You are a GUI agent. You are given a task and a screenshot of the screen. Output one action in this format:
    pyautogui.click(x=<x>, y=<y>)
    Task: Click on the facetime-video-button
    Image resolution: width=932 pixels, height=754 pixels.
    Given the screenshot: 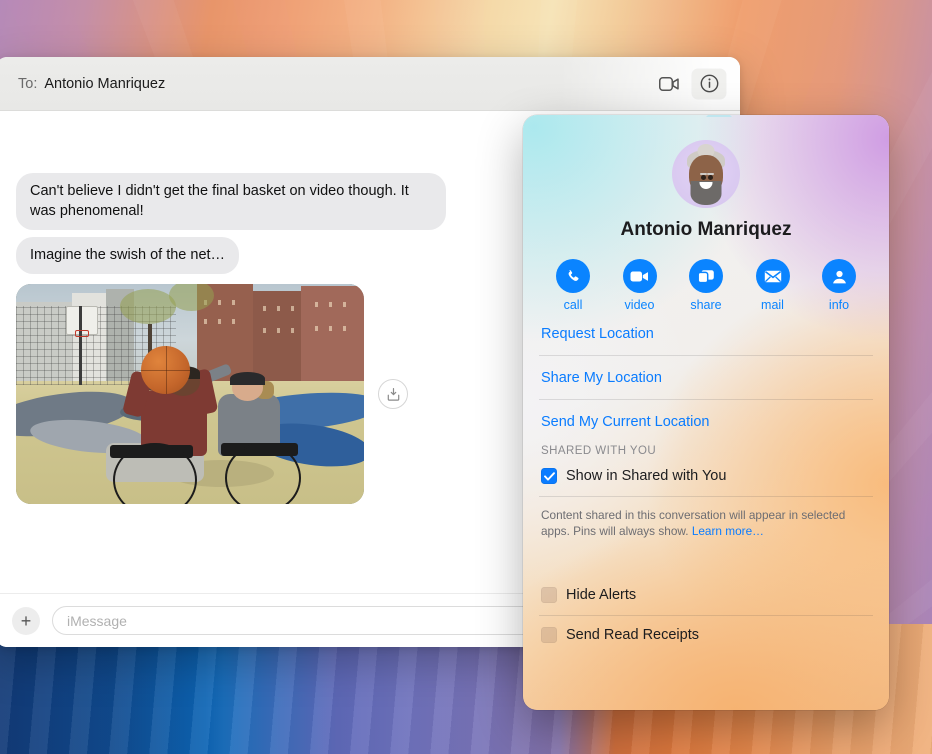 What is the action you would take?
    pyautogui.click(x=669, y=84)
    